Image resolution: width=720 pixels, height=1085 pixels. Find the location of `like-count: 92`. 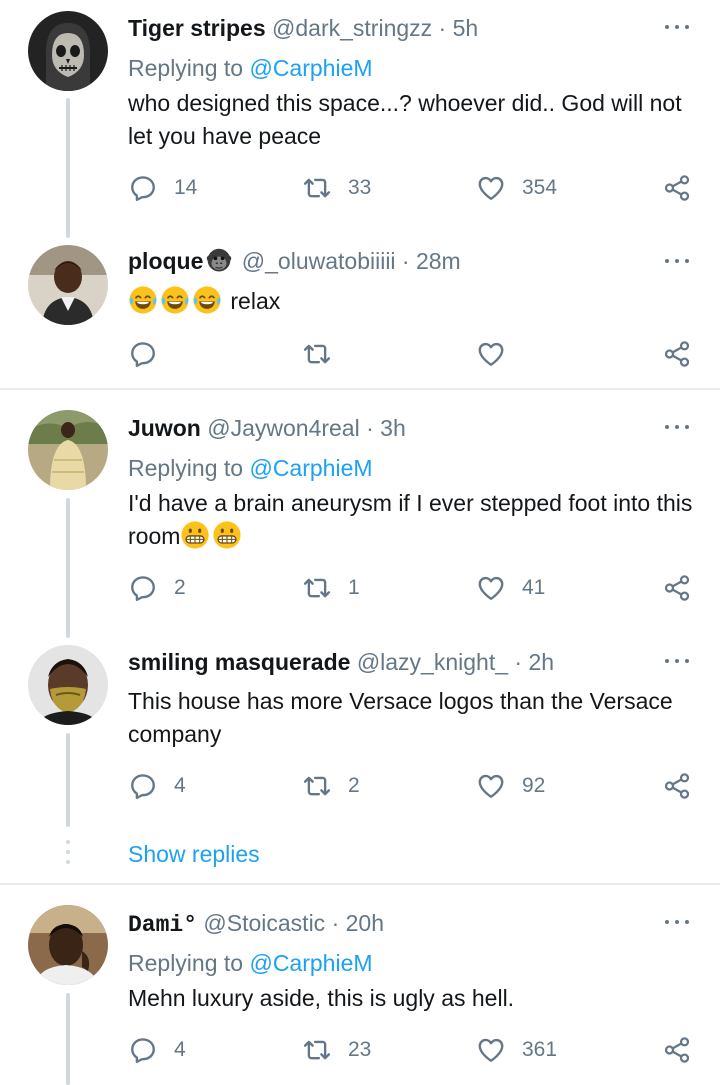

like-count: 92 is located at coordinates (534, 785).